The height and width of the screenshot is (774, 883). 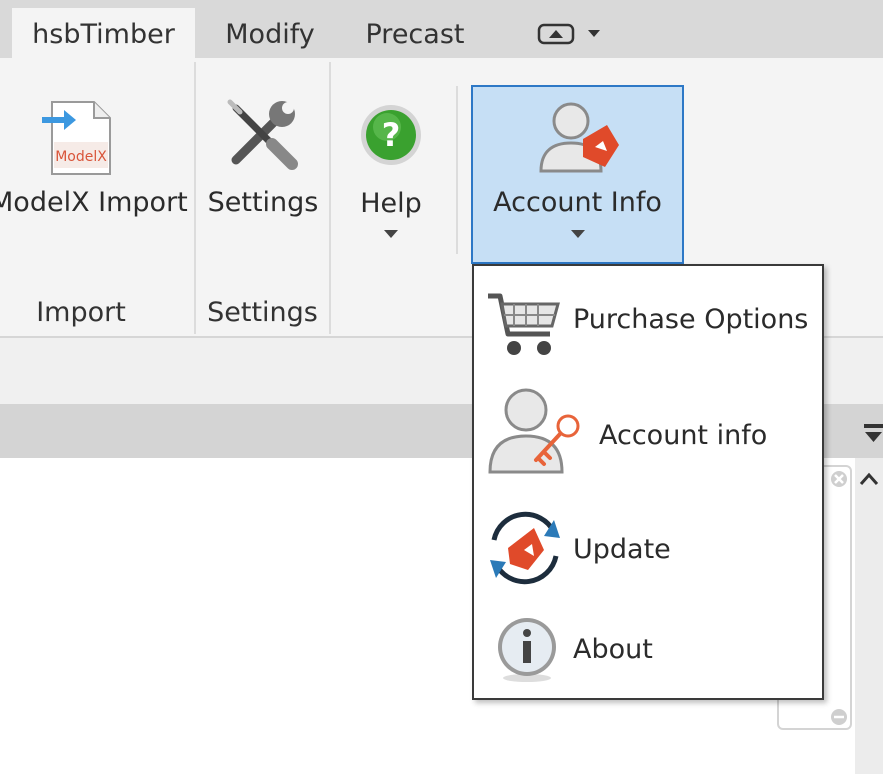 I want to click on help-label: Help, so click(x=391, y=203).